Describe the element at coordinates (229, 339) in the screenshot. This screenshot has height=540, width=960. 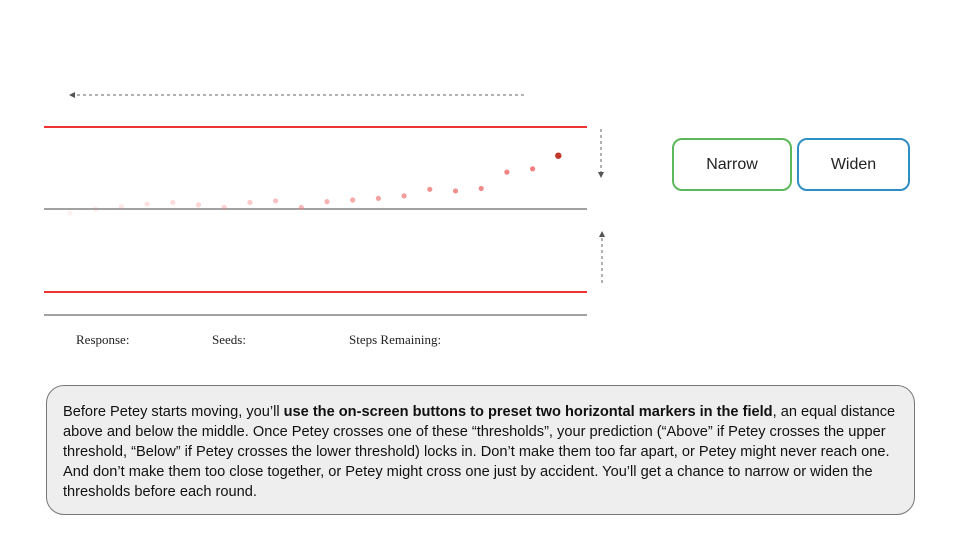
I see `seeds-label: Seeds:` at that location.